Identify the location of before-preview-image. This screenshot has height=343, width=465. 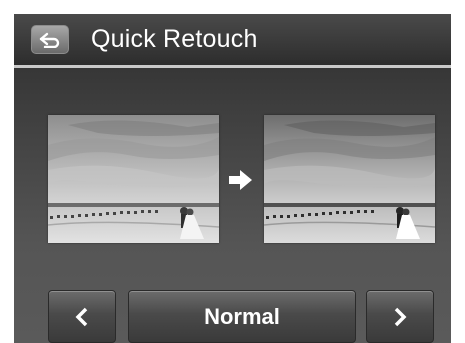
(133, 179).